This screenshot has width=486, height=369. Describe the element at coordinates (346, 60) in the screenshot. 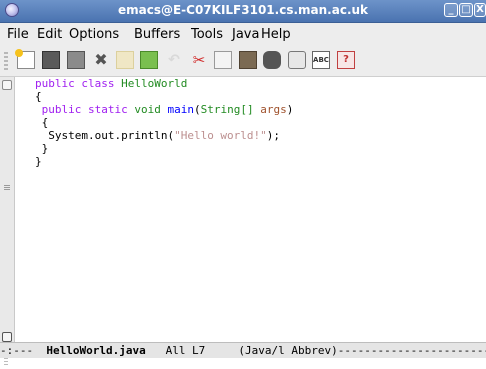

I see `help-icon: ?` at that location.